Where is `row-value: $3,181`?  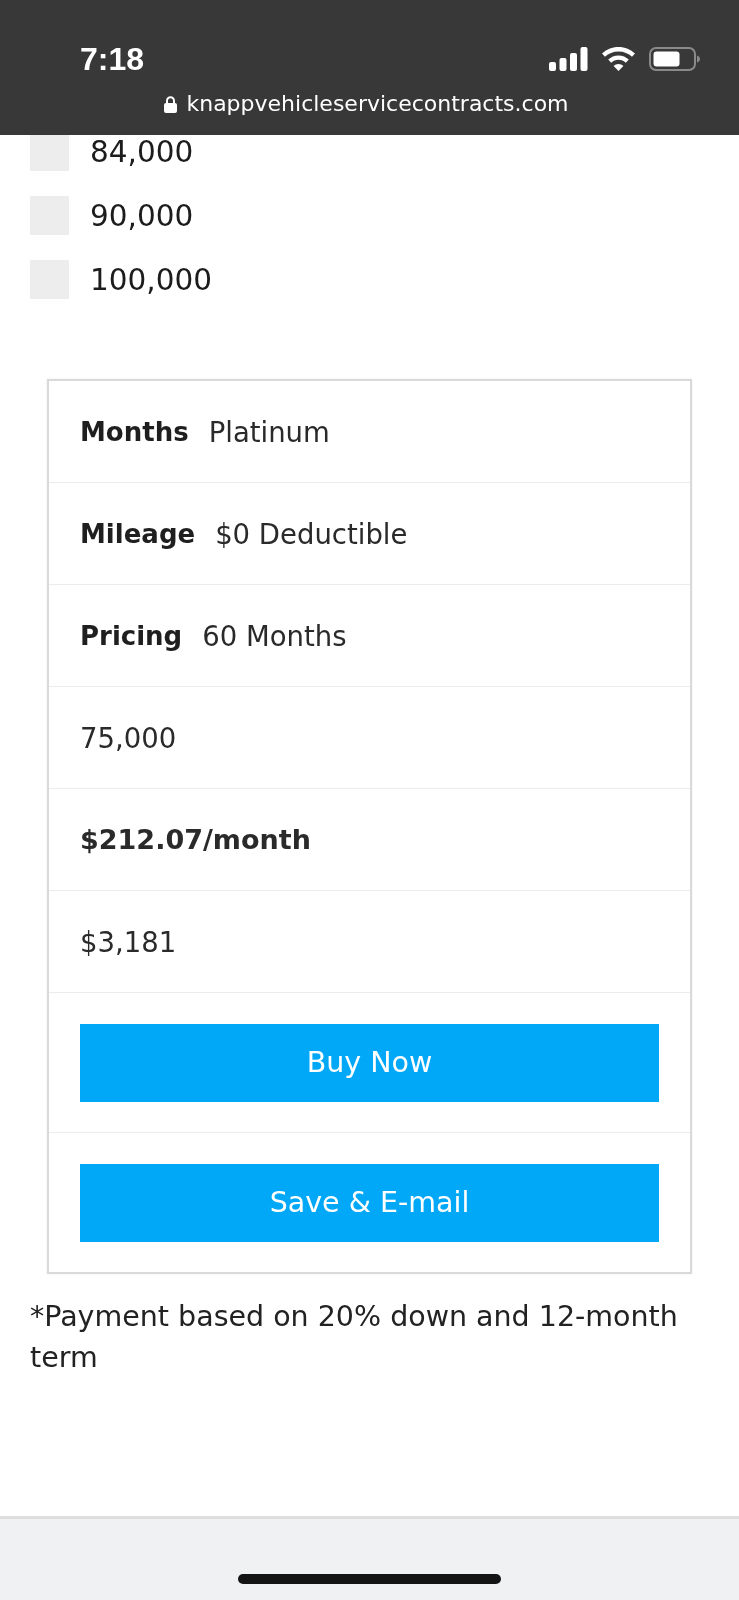
row-value: $3,181 is located at coordinates (128, 941).